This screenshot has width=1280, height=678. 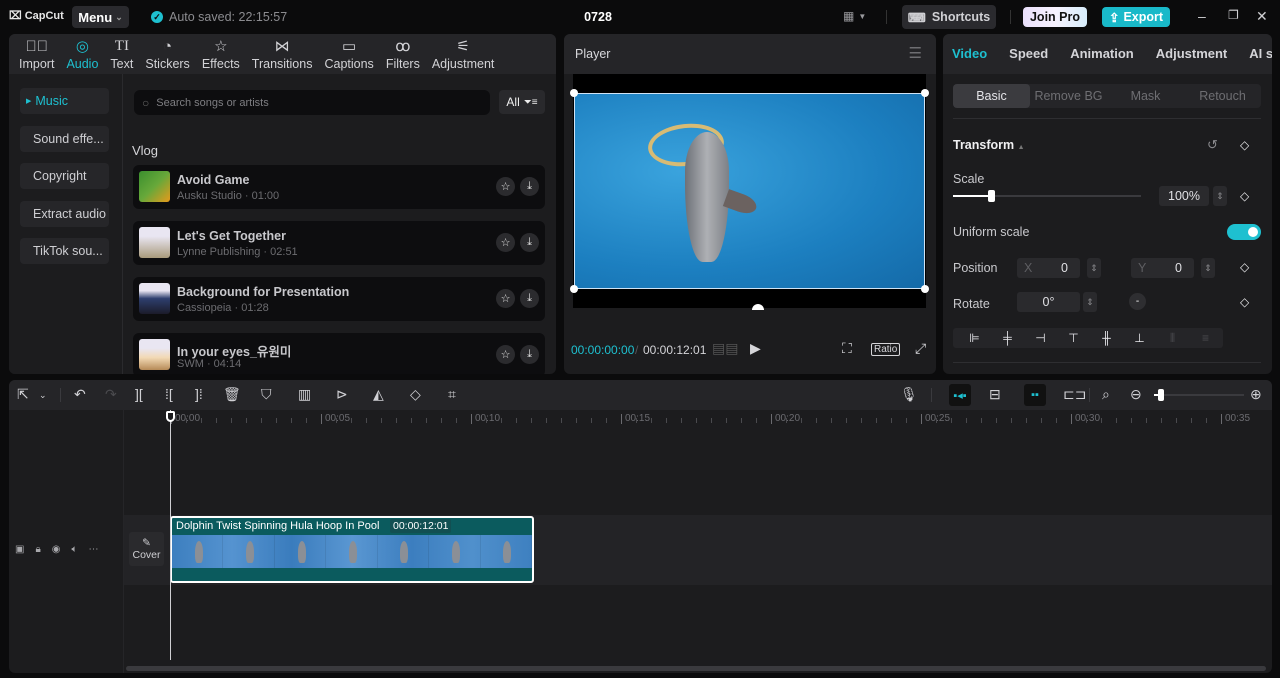 I want to click on tab-audio: ◎ Audio, so click(x=82, y=54).